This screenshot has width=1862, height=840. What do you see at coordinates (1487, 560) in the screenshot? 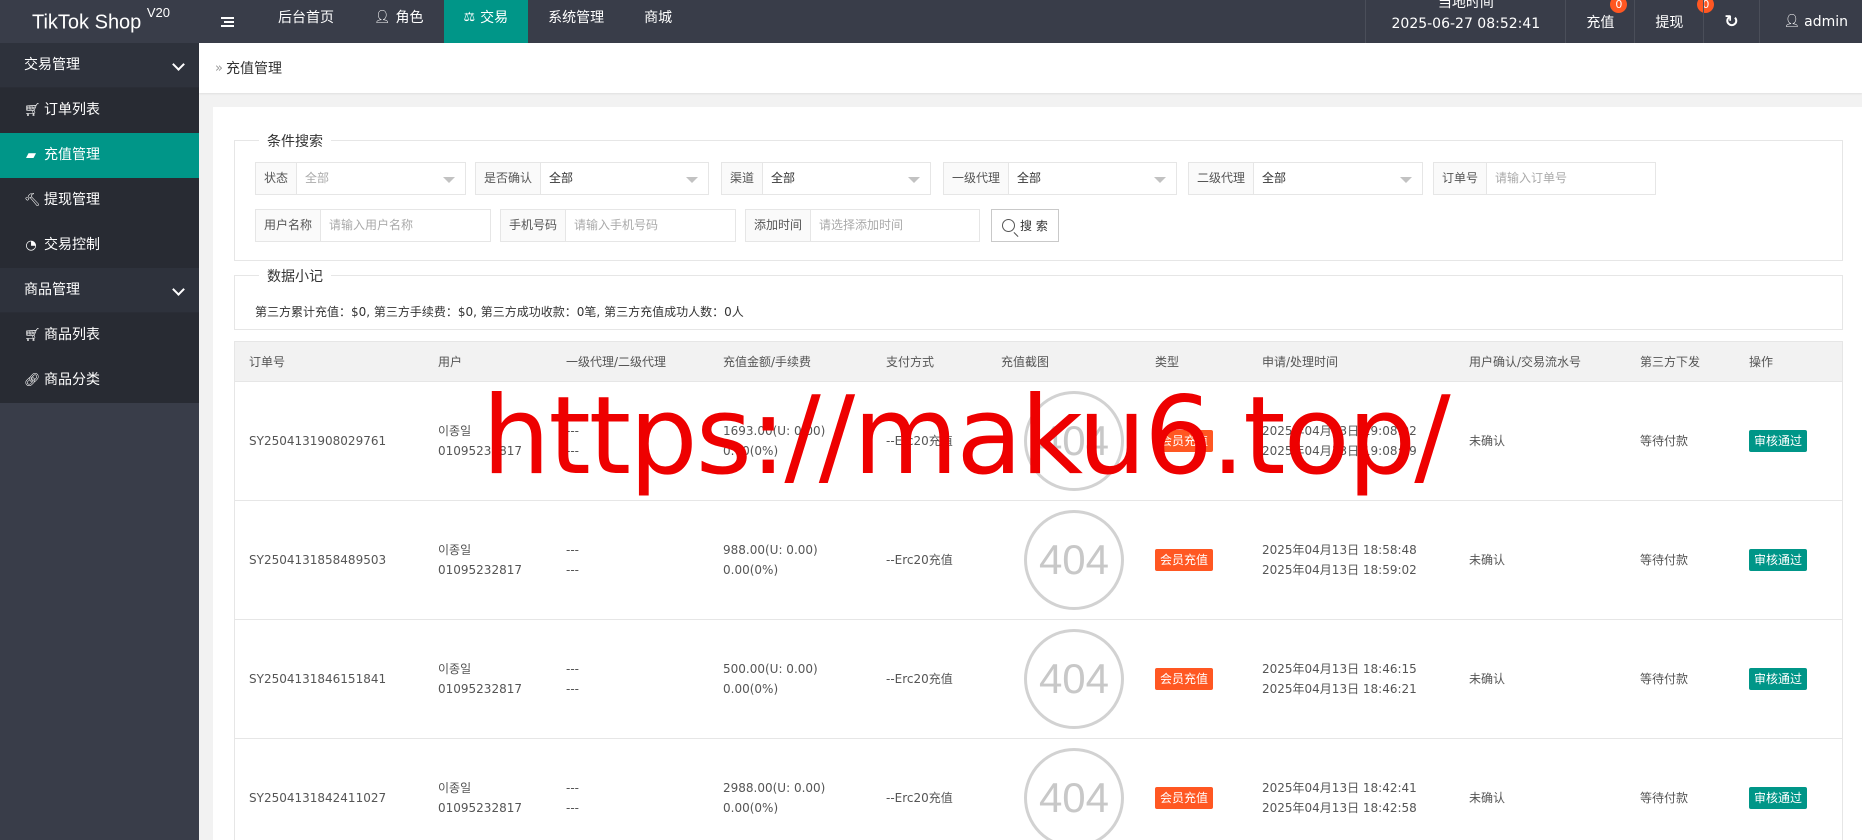
I see `confirm-status: 未确认` at bounding box center [1487, 560].